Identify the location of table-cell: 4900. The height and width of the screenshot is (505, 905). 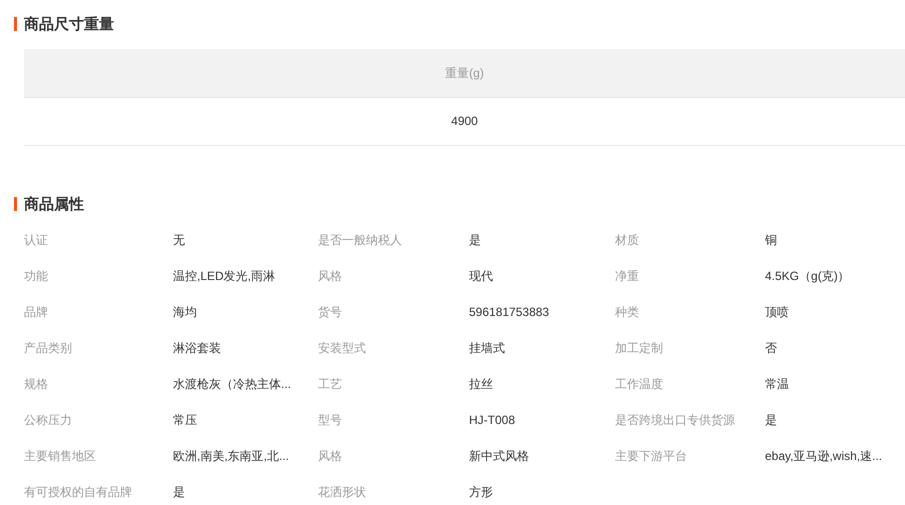
(464, 122).